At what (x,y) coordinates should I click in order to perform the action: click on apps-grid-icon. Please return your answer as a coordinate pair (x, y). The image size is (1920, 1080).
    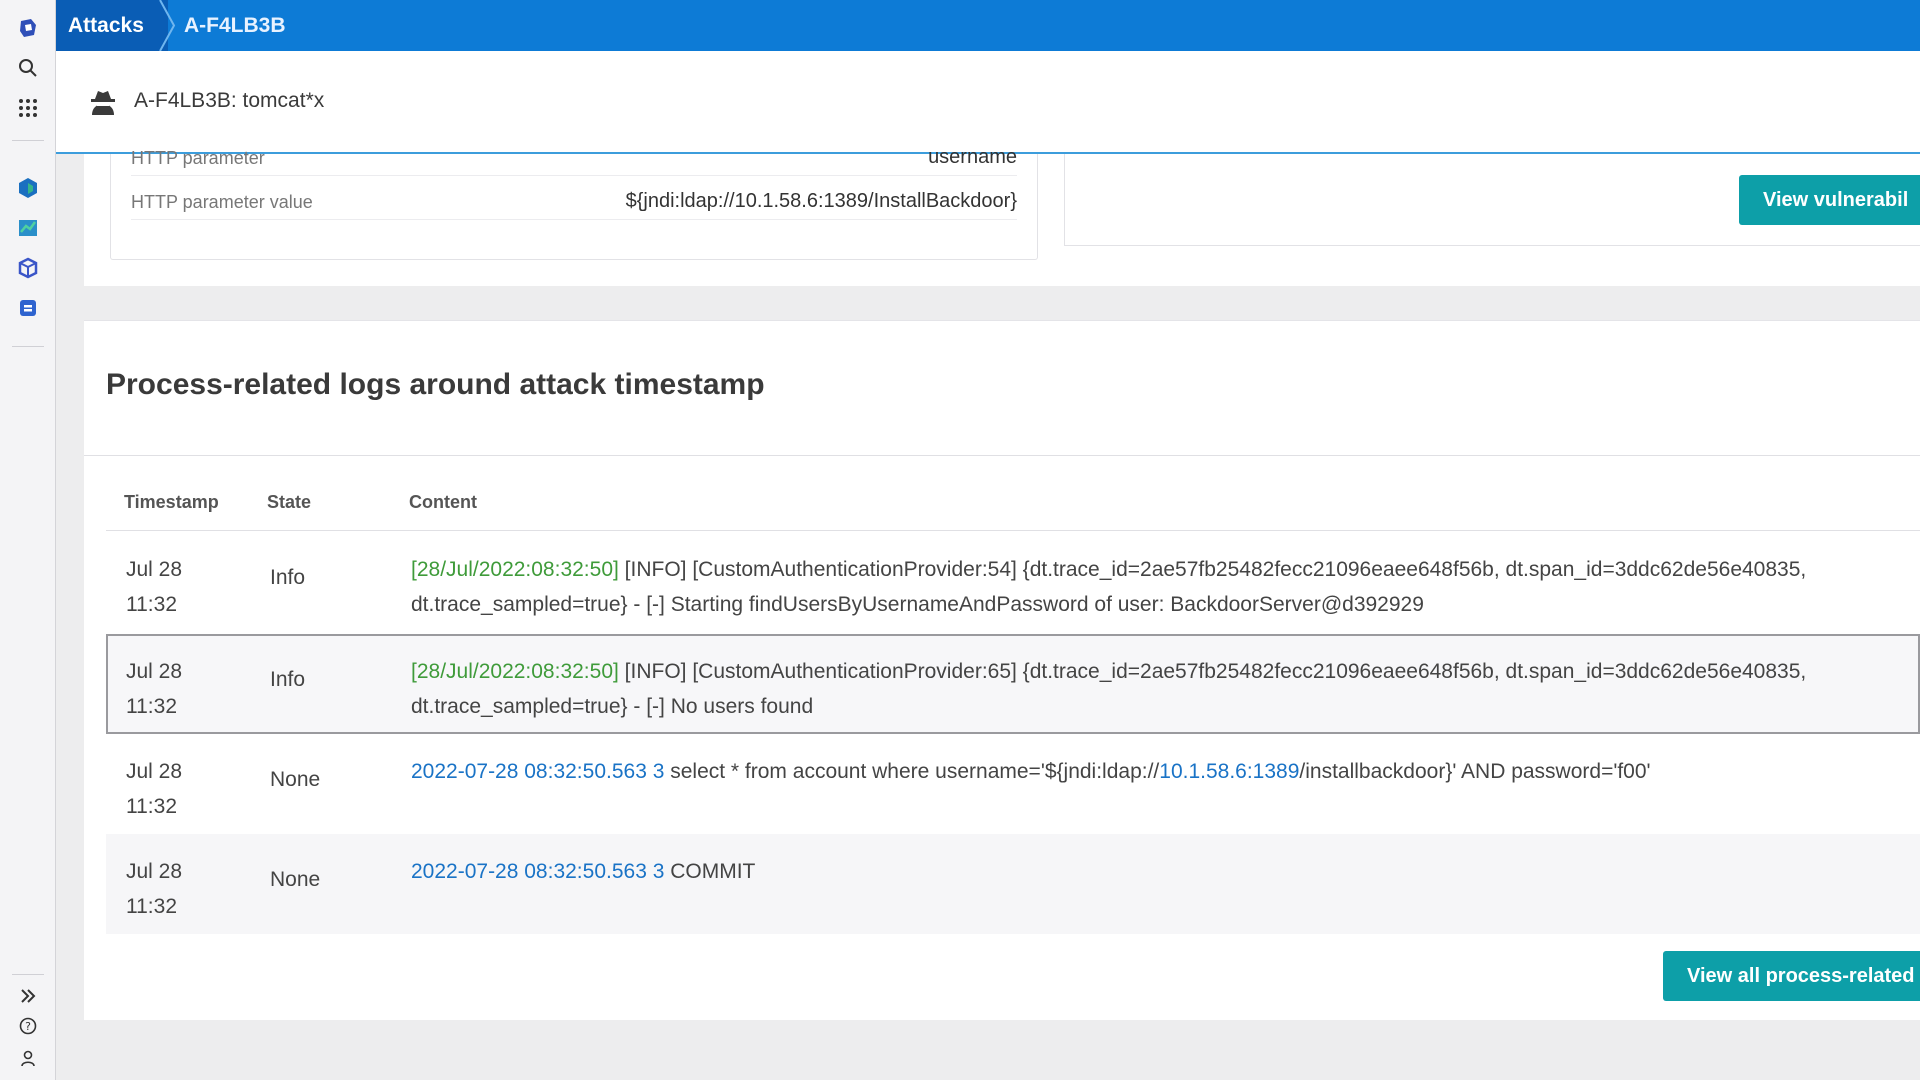
    Looking at the image, I should click on (28, 108).